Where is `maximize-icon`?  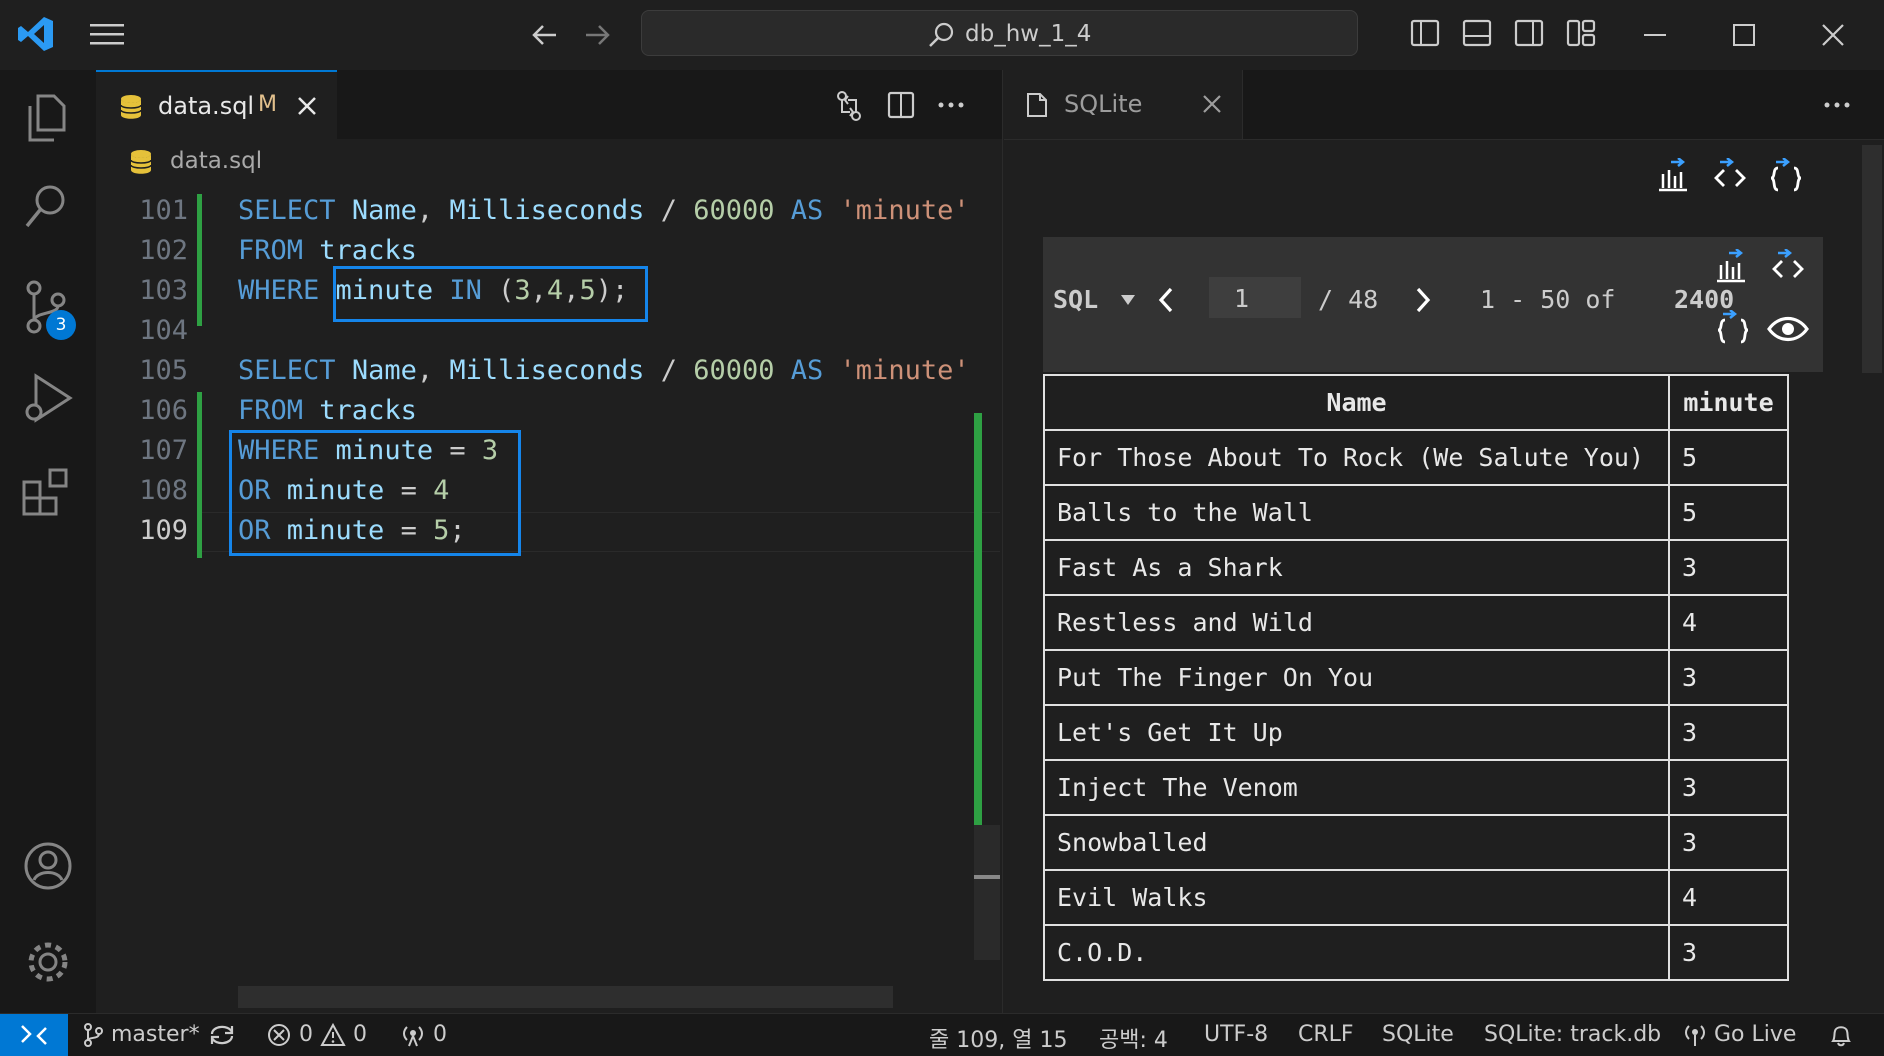
maximize-icon is located at coordinates (1744, 35).